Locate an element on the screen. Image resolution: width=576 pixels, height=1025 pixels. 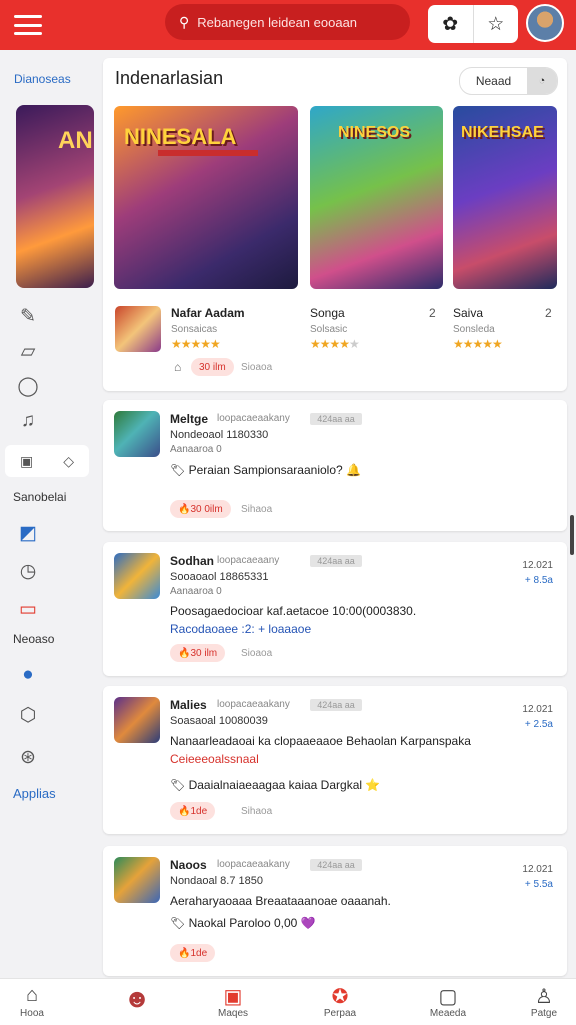
gear-icon: ✿ is located at coordinates (451, 24).